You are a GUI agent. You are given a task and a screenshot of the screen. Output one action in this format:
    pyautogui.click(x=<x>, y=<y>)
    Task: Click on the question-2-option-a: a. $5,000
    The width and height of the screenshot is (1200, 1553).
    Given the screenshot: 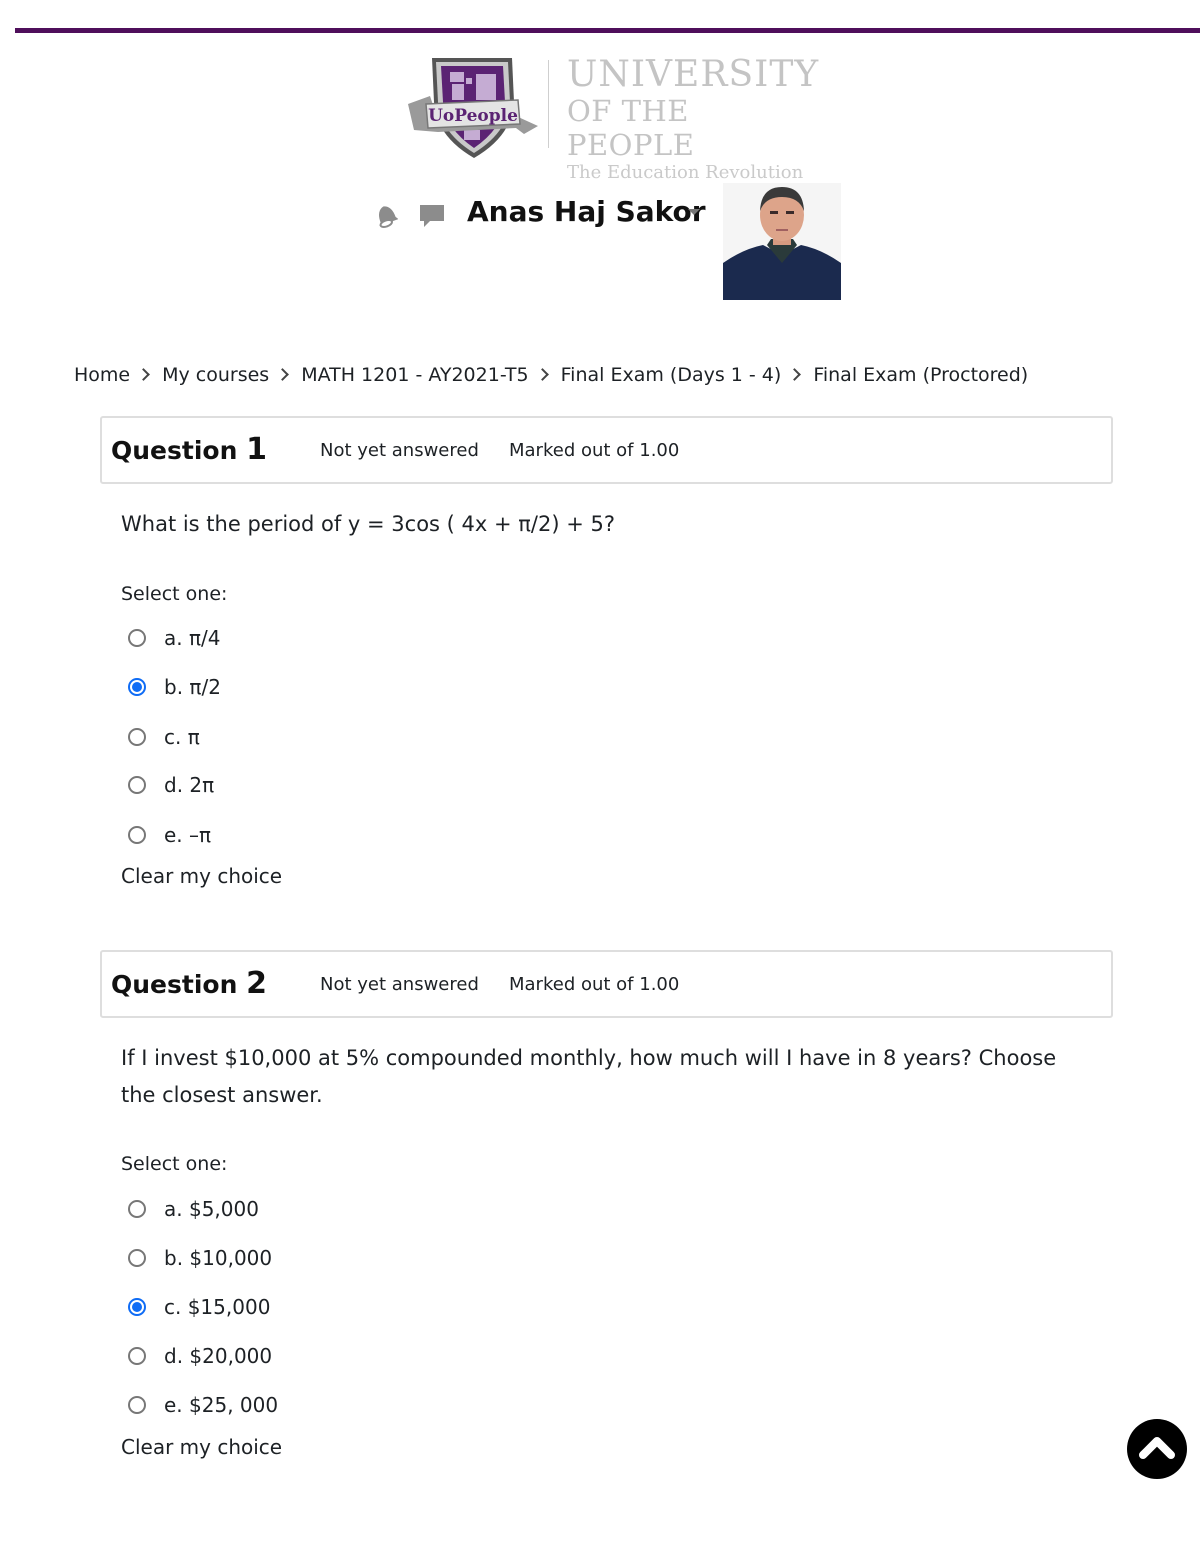 What is the action you would take?
    pyautogui.click(x=193, y=1209)
    